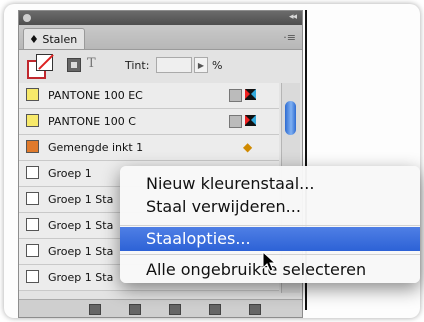 The image size is (424, 322). I want to click on swatch-name: Groep 1, so click(70, 173).